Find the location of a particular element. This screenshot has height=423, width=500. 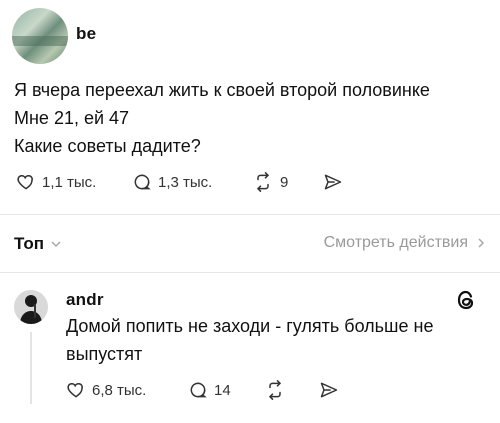

reply-comment-button: 14 is located at coordinates (209, 390).